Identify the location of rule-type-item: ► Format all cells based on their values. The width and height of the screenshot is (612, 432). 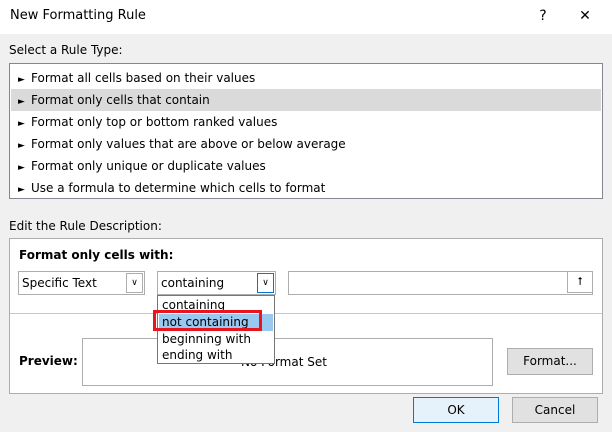
(306, 78).